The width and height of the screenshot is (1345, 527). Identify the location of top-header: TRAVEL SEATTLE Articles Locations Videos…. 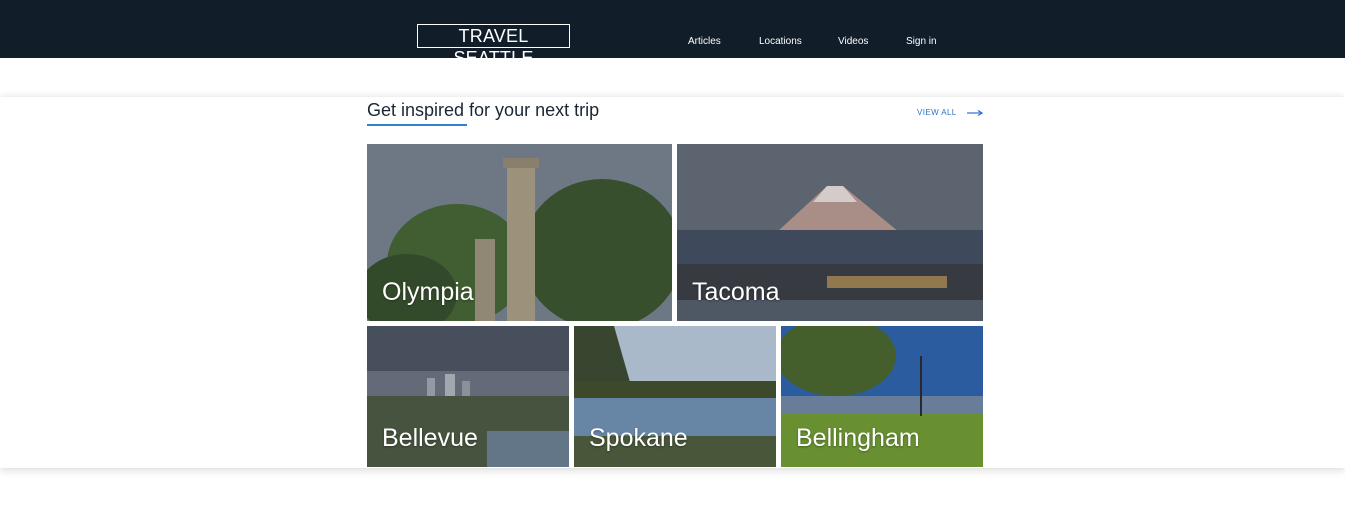
(672, 34).